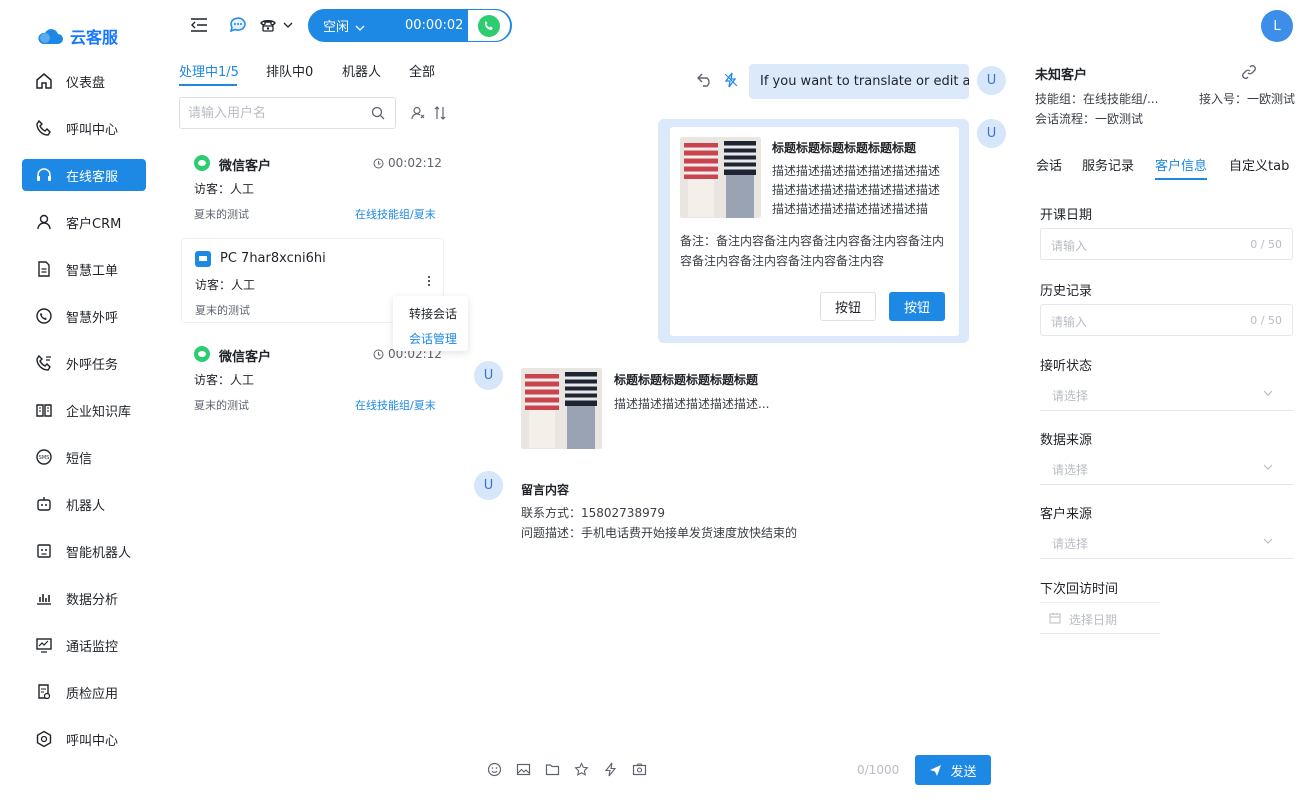 Image resolution: width=1312 pixels, height=812 pixels. Describe the element at coordinates (270, 113) in the screenshot. I see `search-input` at that location.